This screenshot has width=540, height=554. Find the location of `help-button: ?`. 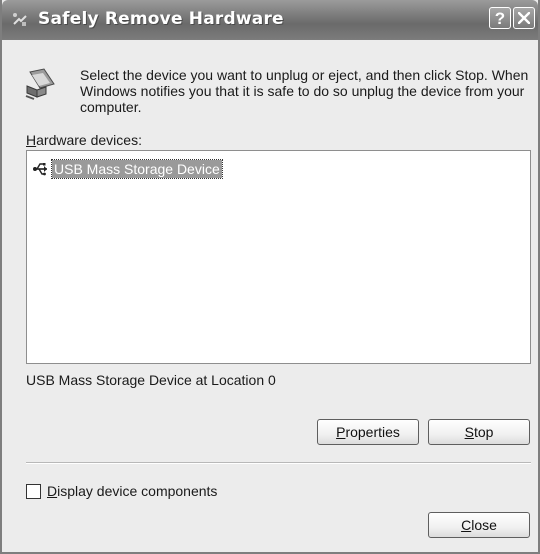

help-button: ? is located at coordinates (500, 18).